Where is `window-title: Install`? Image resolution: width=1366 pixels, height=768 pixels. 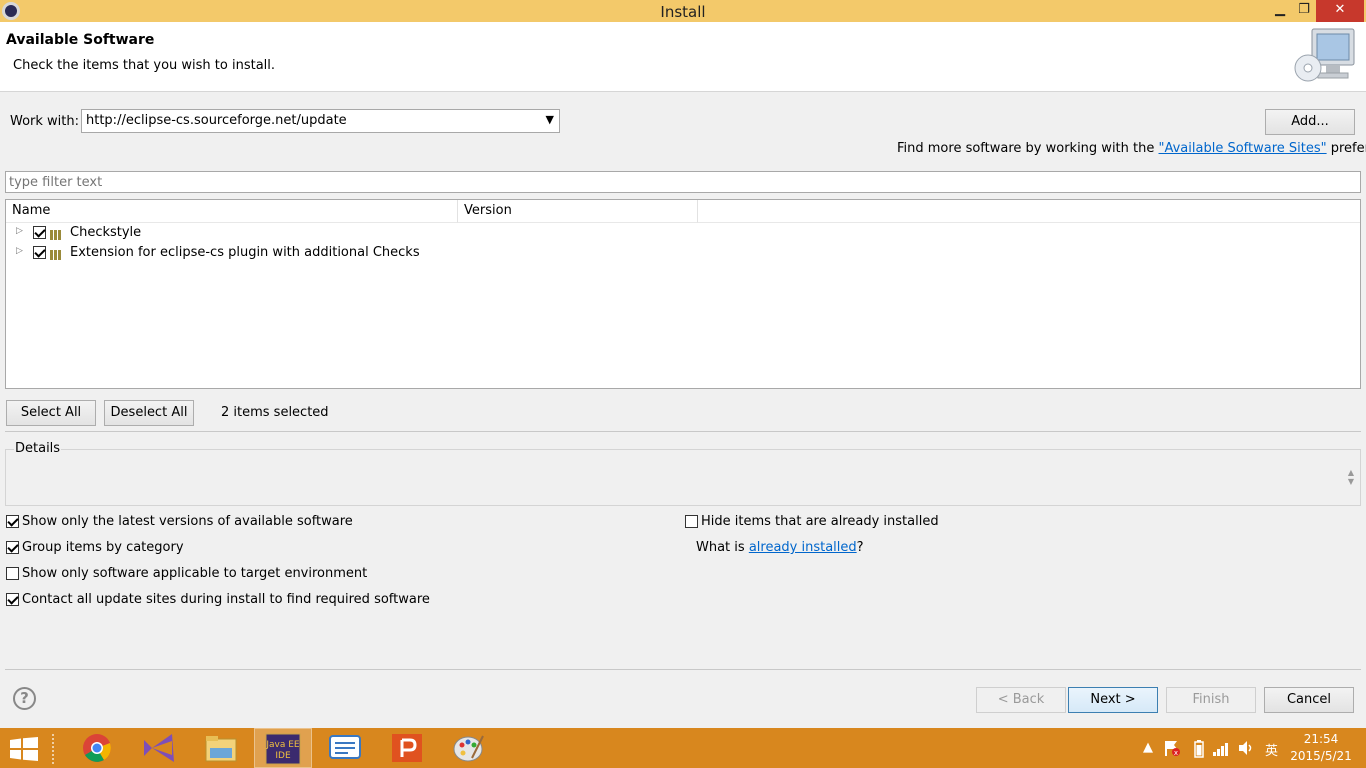
window-title: Install is located at coordinates (683, 12).